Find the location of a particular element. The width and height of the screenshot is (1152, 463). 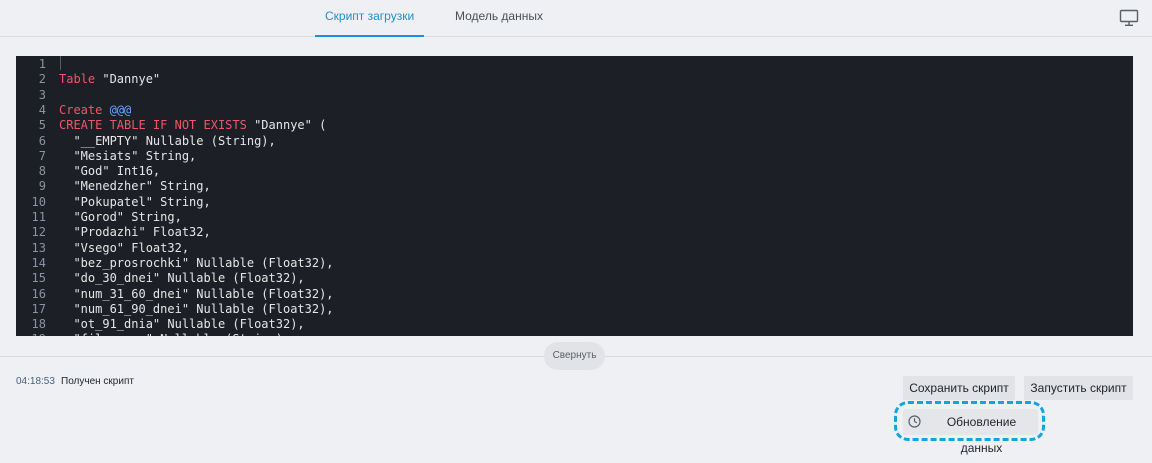

code-line: 3 is located at coordinates (31, 95).